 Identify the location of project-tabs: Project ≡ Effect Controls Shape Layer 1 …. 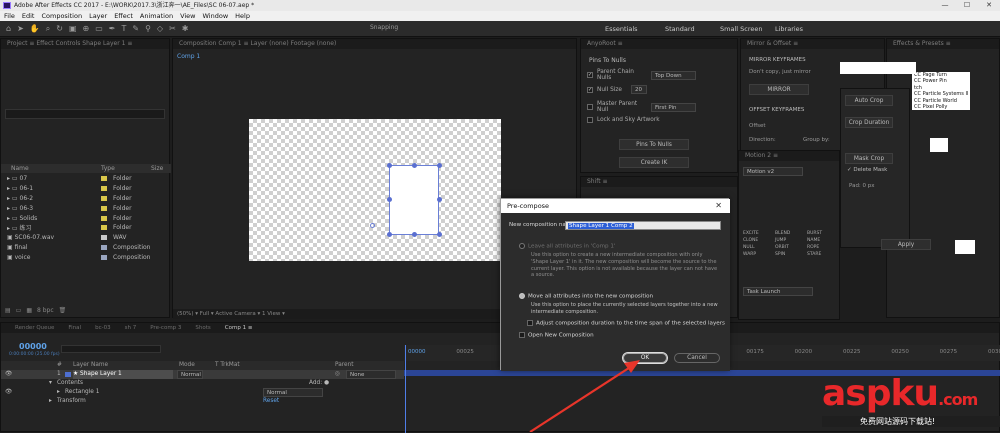
(85, 44).